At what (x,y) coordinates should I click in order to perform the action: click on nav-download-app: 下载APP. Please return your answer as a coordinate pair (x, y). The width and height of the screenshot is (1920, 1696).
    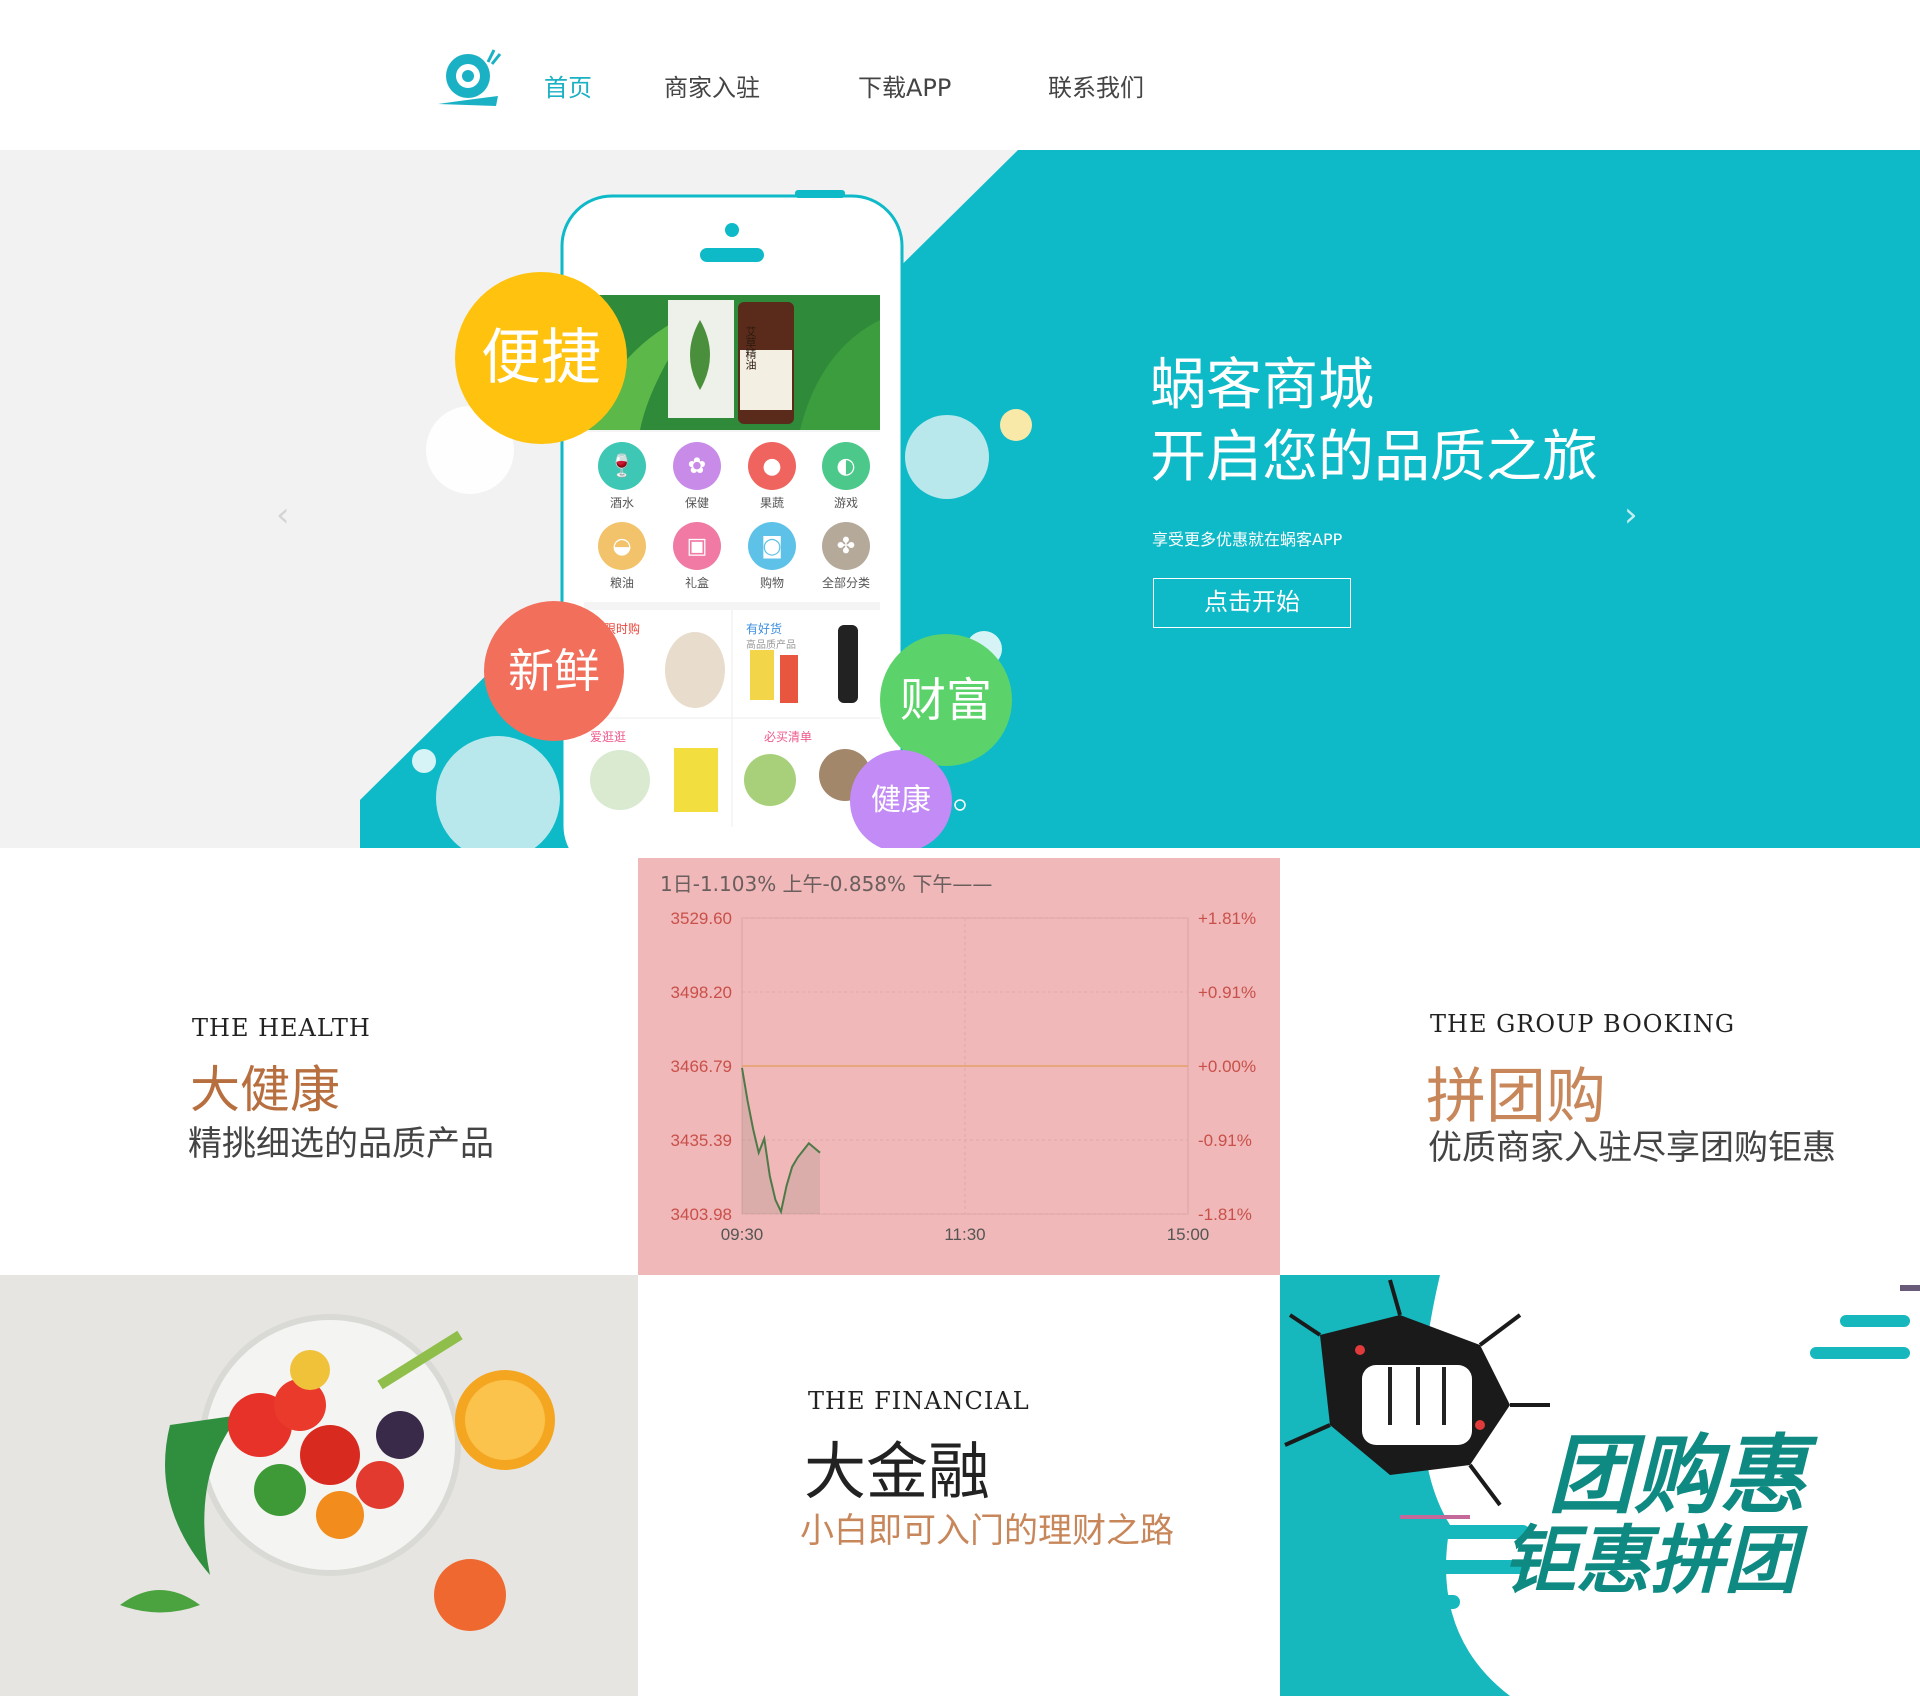
    Looking at the image, I should click on (904, 85).